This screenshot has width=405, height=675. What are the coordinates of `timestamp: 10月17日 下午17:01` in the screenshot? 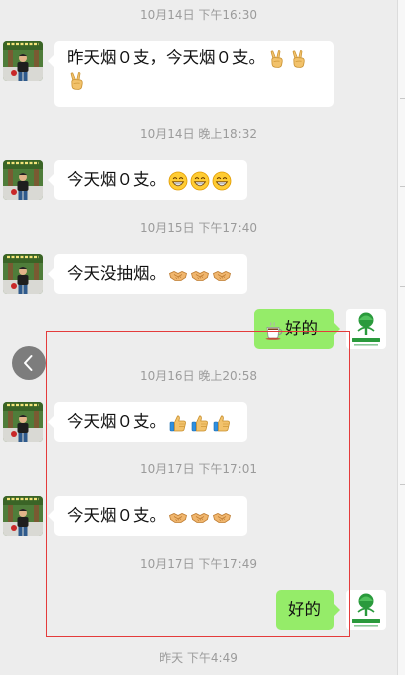 It's located at (198, 469).